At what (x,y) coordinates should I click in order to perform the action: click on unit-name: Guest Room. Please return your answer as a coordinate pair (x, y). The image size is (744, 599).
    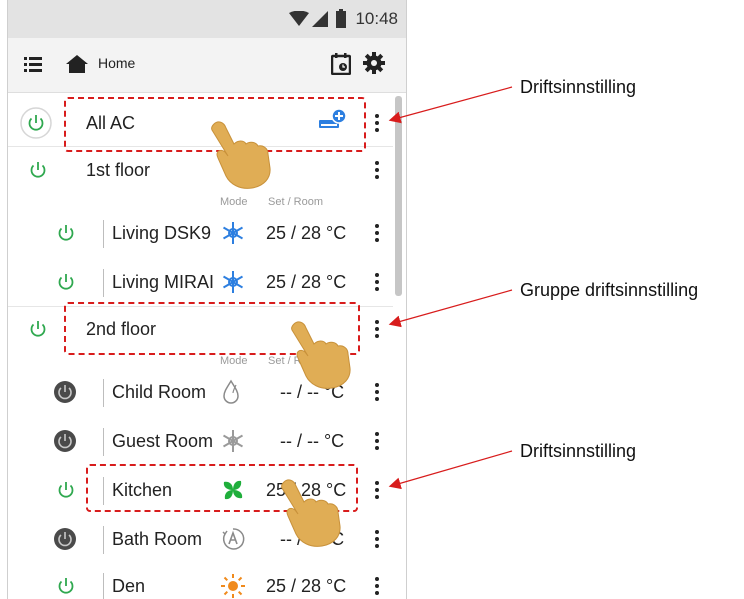
    Looking at the image, I should click on (163, 441).